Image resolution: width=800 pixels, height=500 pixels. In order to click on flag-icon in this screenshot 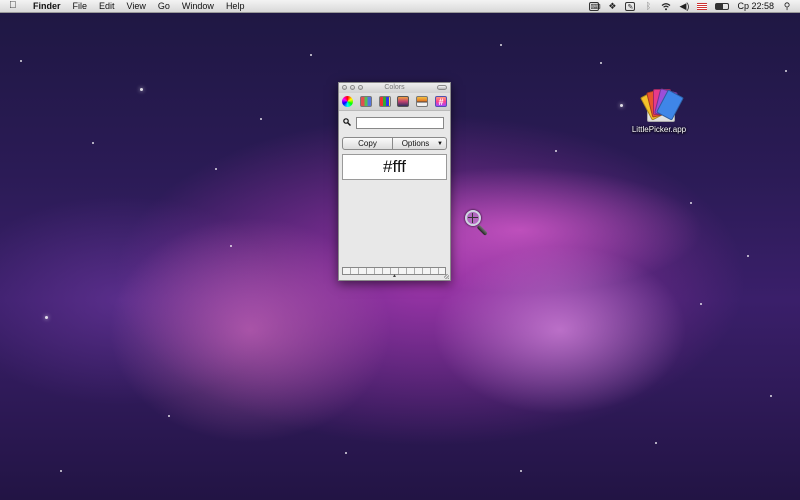, I will do `click(702, 6)`.